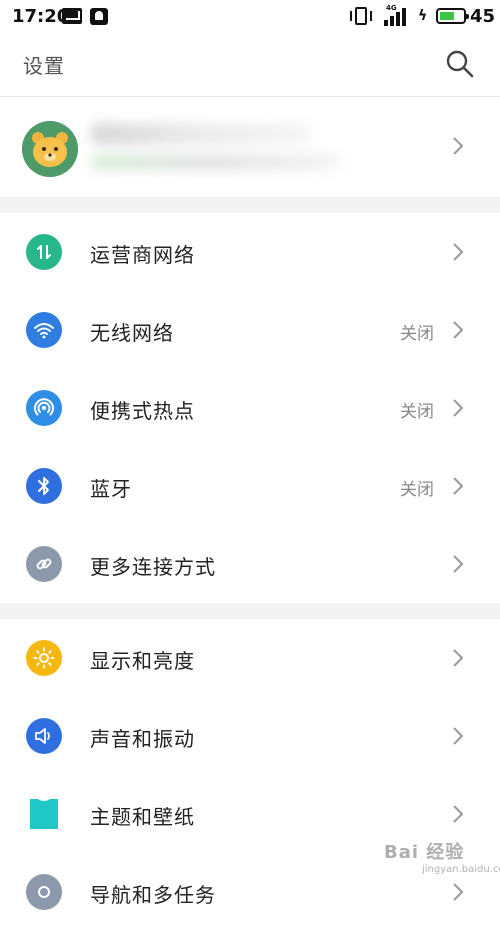  Describe the element at coordinates (142, 739) in the screenshot. I see `settings-item-label: 声音和振动` at that location.